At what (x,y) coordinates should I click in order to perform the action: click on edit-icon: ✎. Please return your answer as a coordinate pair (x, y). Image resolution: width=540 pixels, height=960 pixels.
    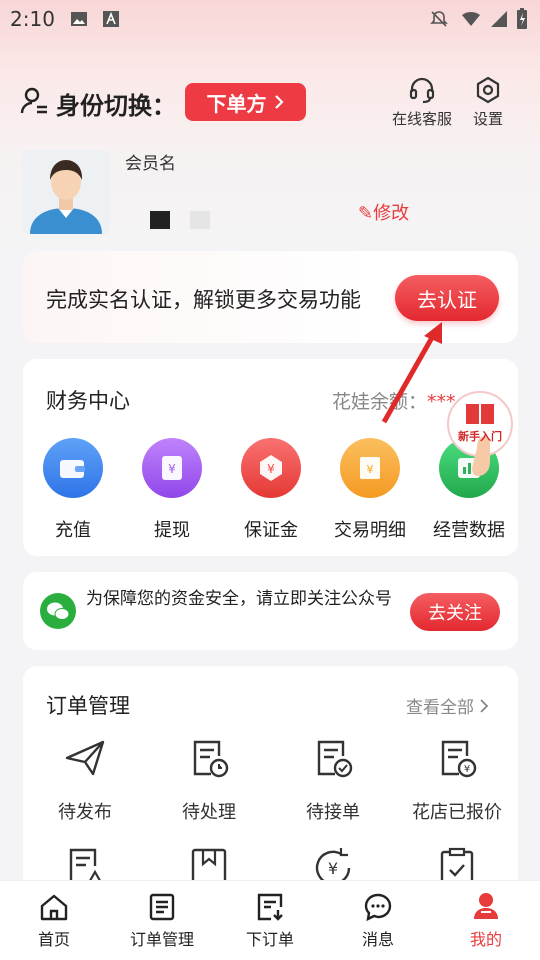
    Looking at the image, I should click on (366, 213).